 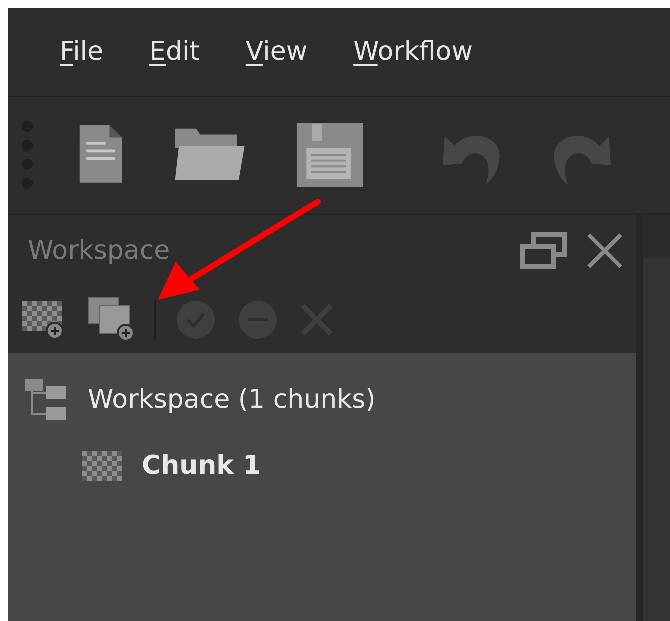 What do you see at coordinates (102, 466) in the screenshot?
I see `chunk-icon` at bounding box center [102, 466].